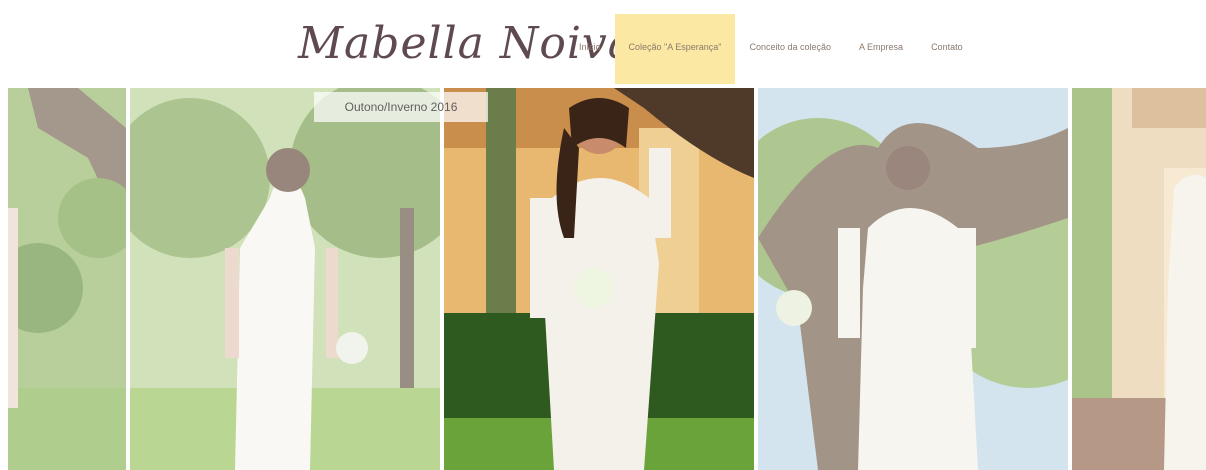  Describe the element at coordinates (466, 44) in the screenshot. I see `site-logo: Mabella Noiva` at that location.